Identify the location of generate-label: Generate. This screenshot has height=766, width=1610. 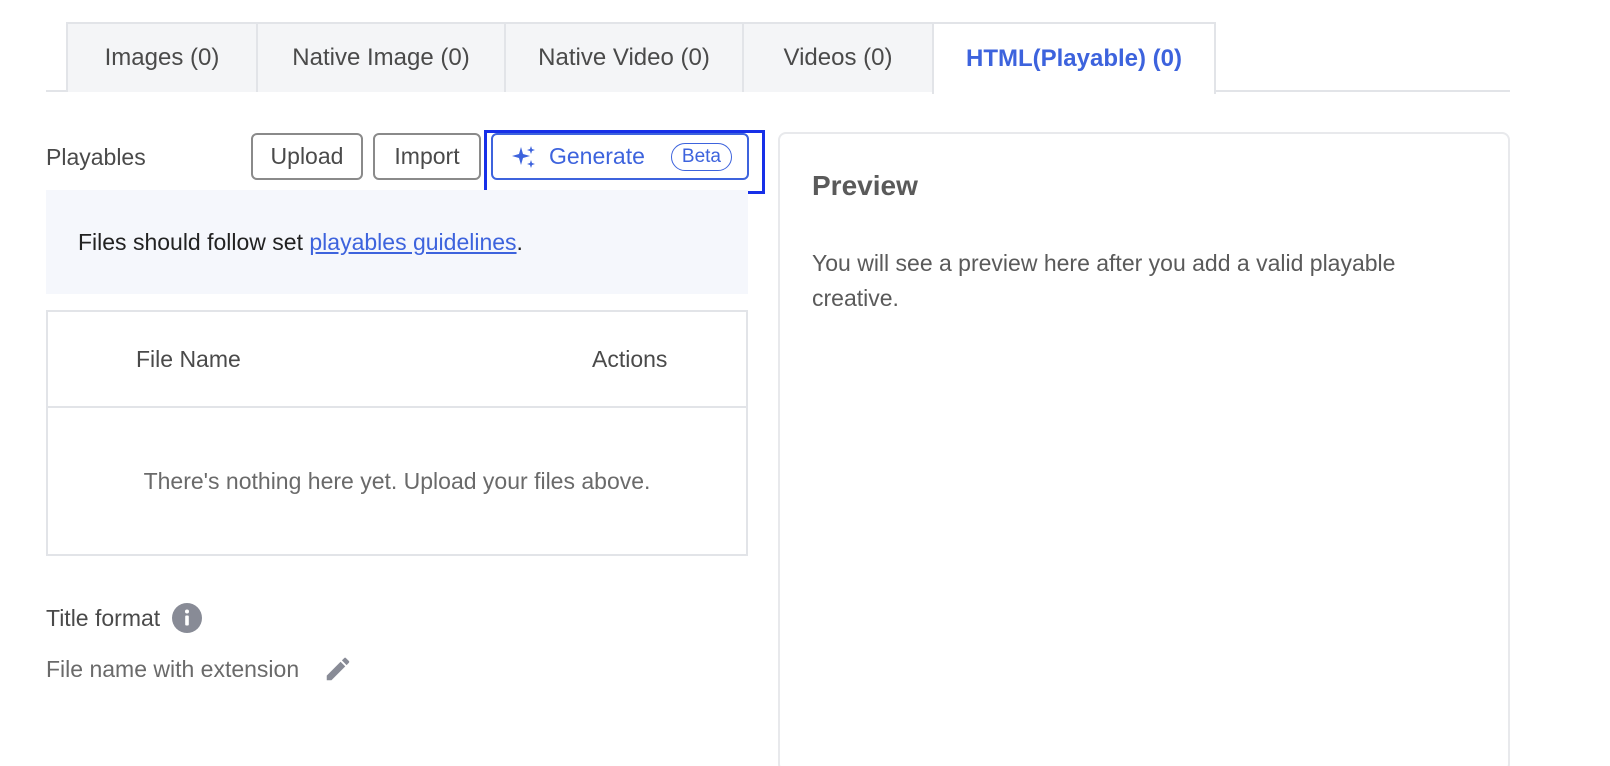
(597, 156).